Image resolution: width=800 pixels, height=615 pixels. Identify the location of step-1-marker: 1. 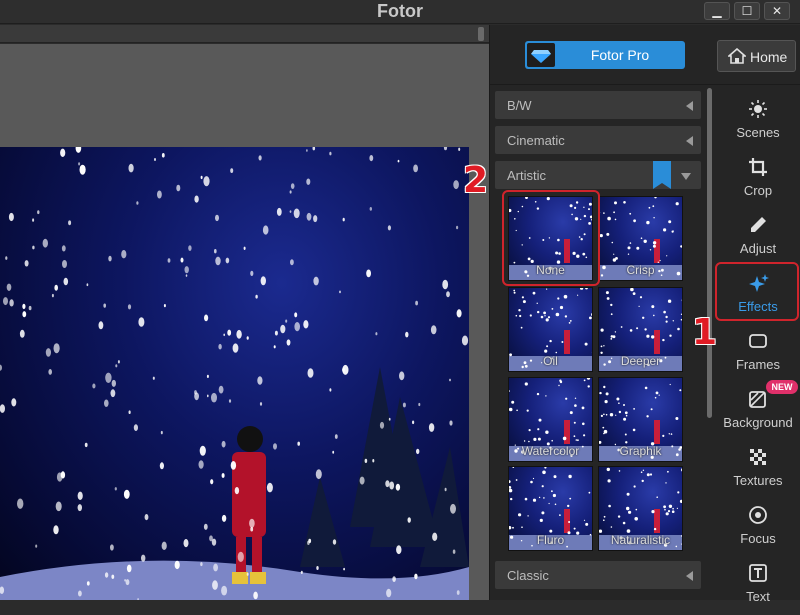
(705, 332).